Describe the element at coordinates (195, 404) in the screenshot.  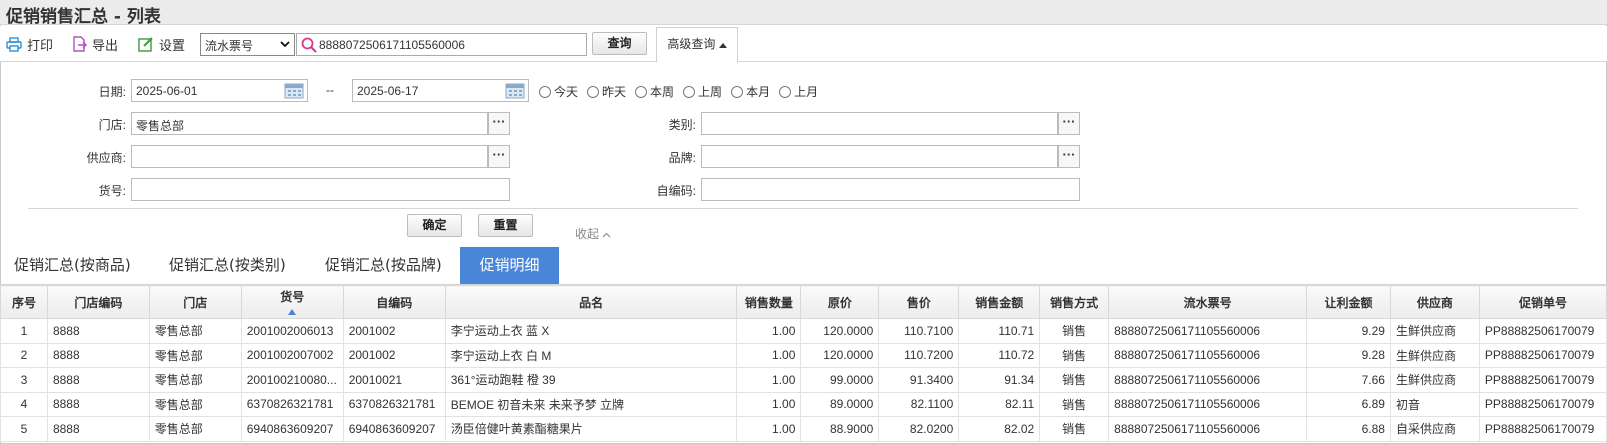
I see `table-cell: 零售总部` at that location.